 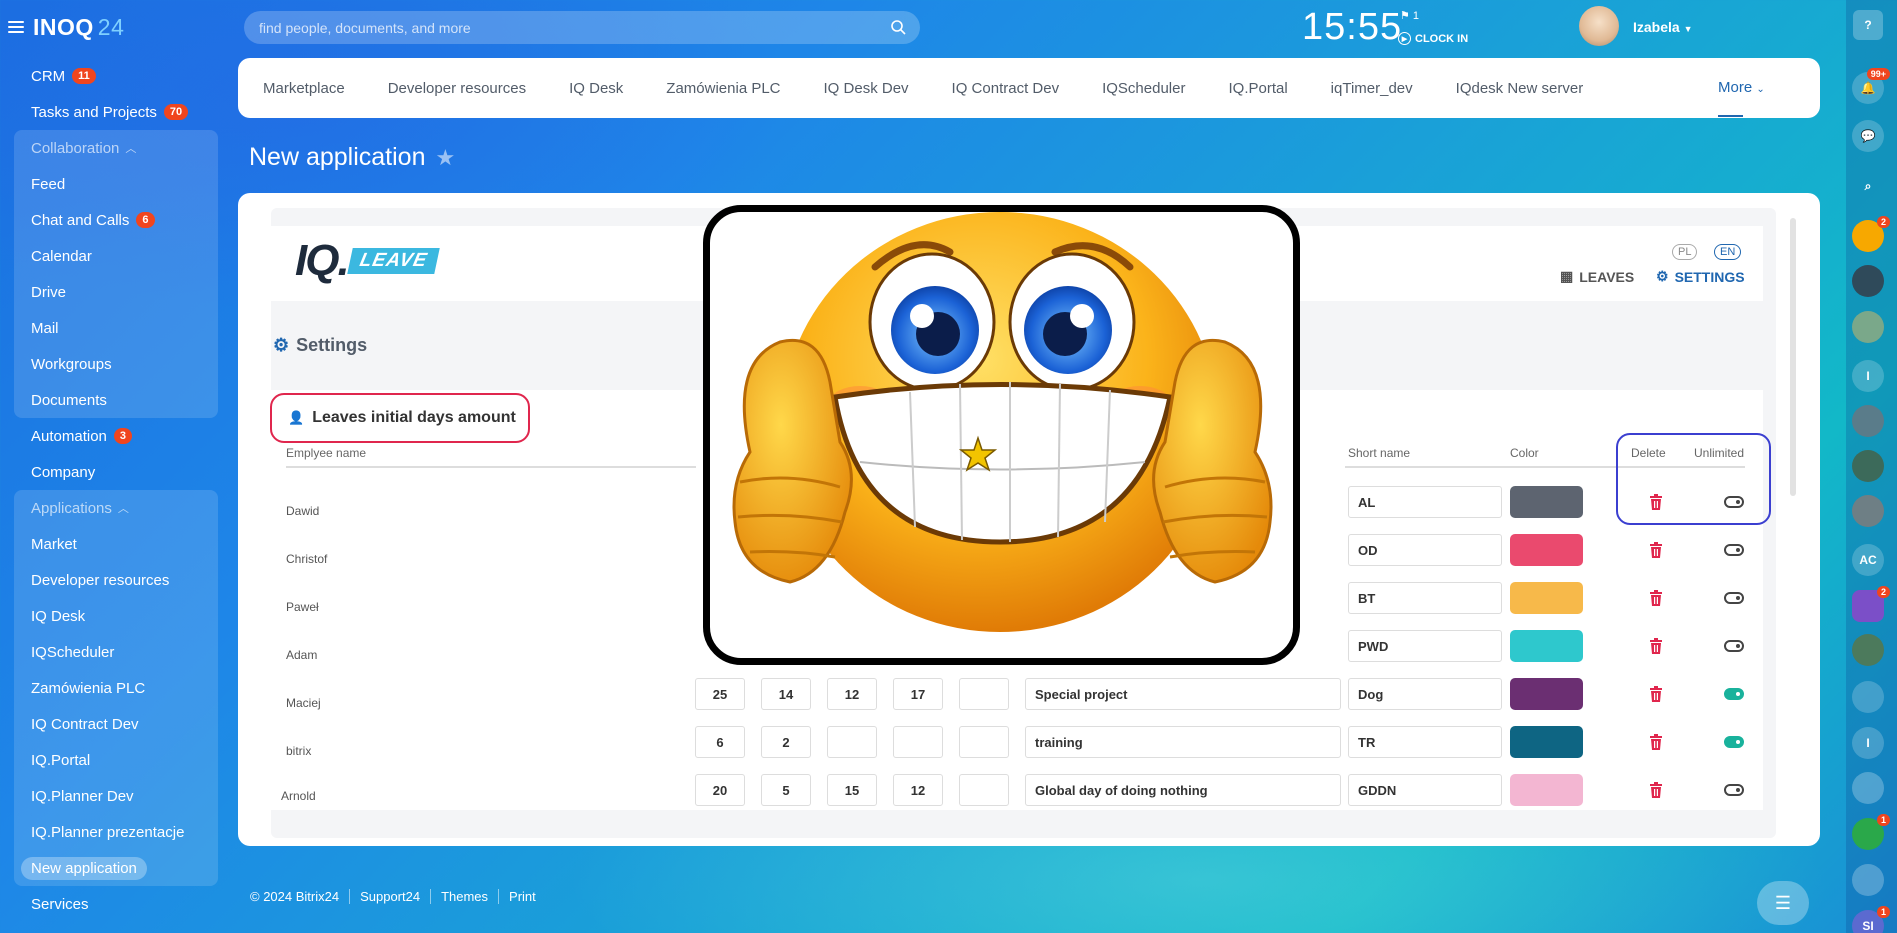 I want to click on lang-en-button: EN, so click(x=1728, y=252).